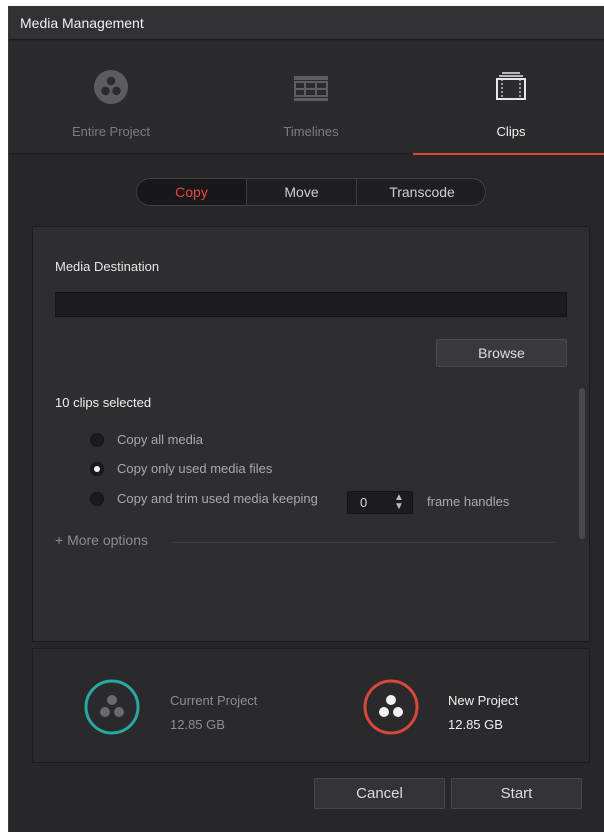 This screenshot has width=604, height=832. Describe the element at coordinates (195, 468) in the screenshot. I see `copy-used-label: Copy only used media files` at that location.